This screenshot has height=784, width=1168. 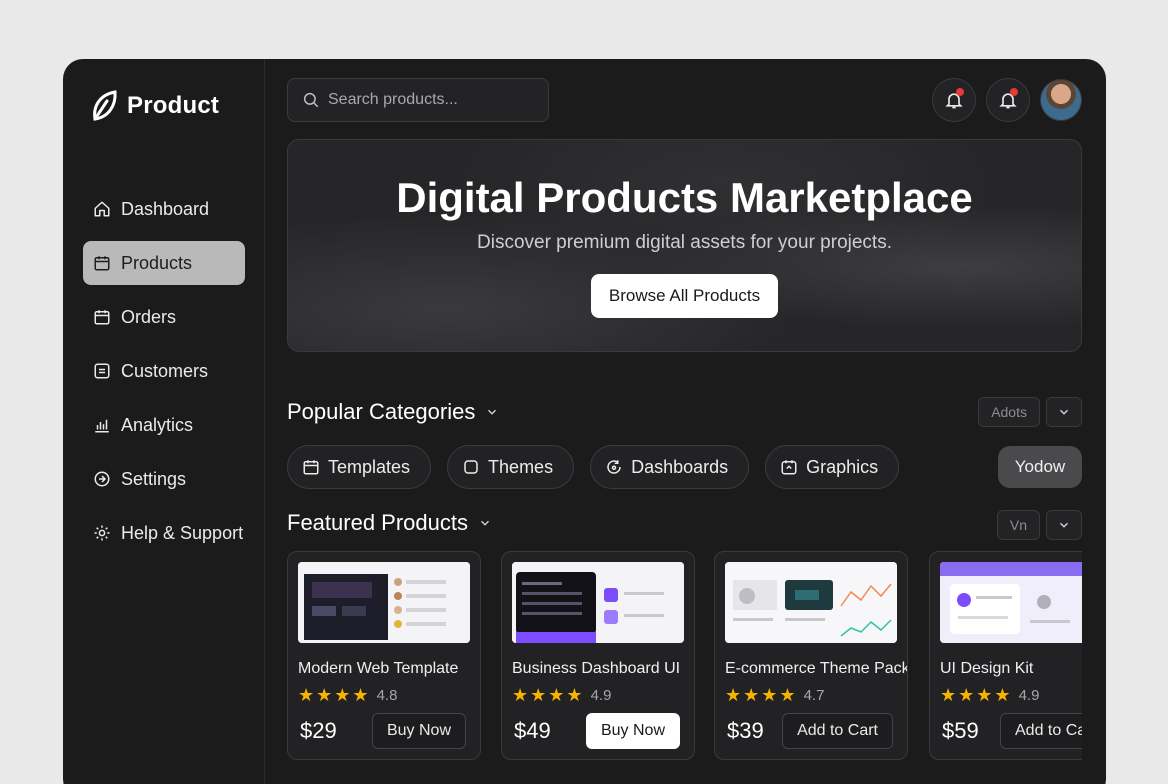 I want to click on sidebar-item-help-support: Help & Support, so click(x=164, y=533).